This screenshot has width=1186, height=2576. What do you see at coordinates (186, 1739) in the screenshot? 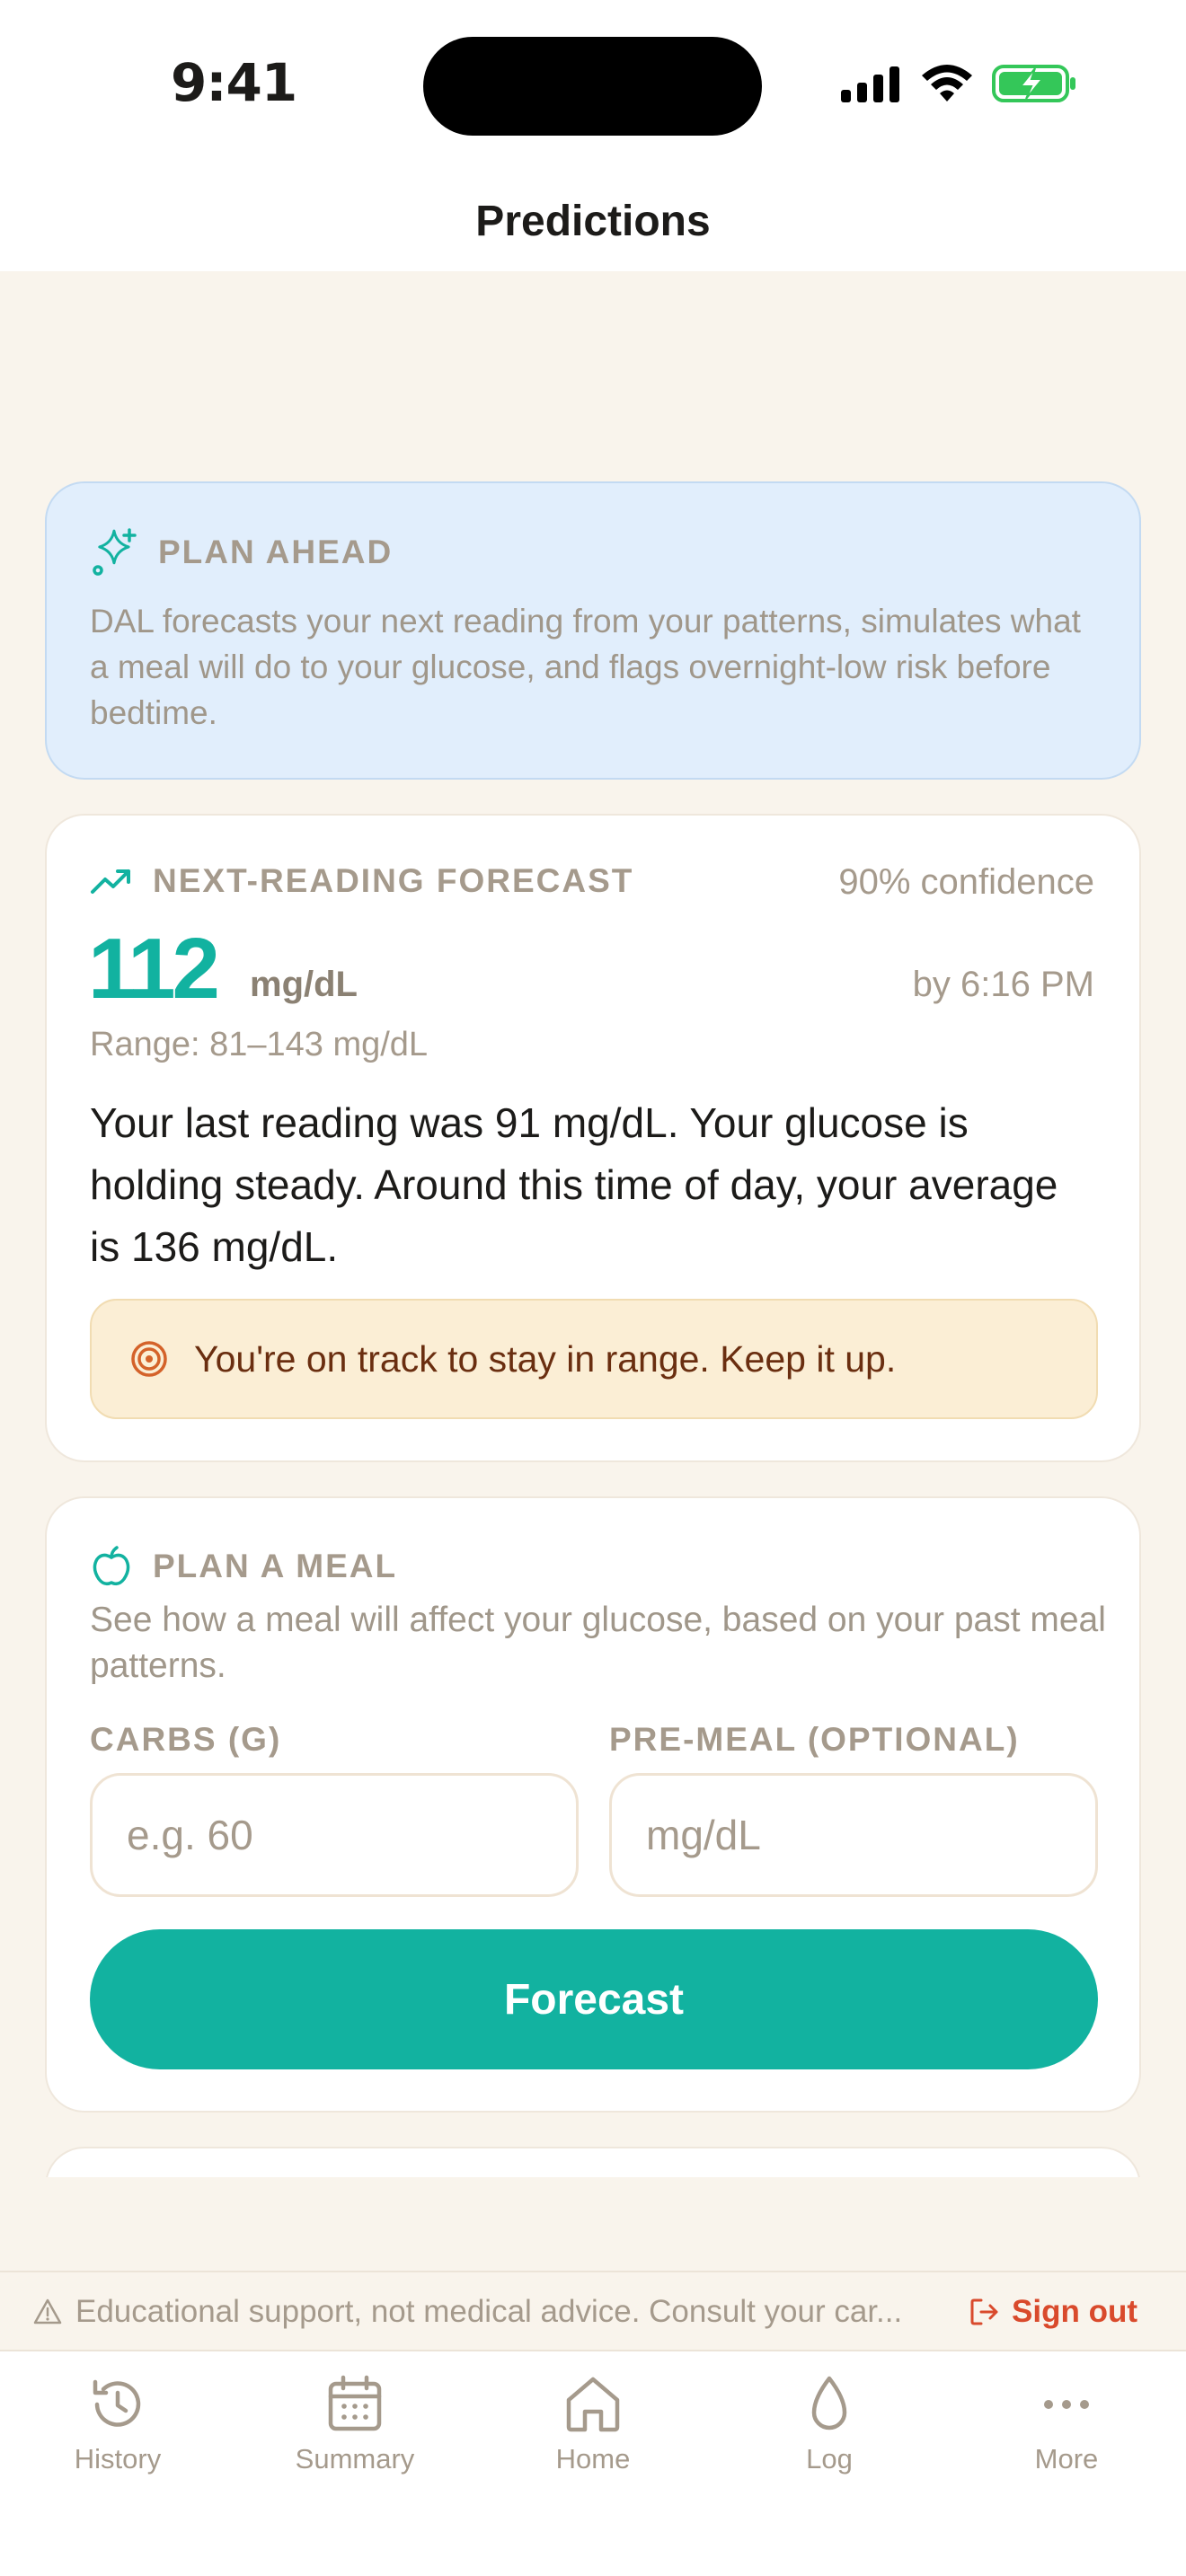
I see `carbs-label: CARBS (G)` at bounding box center [186, 1739].